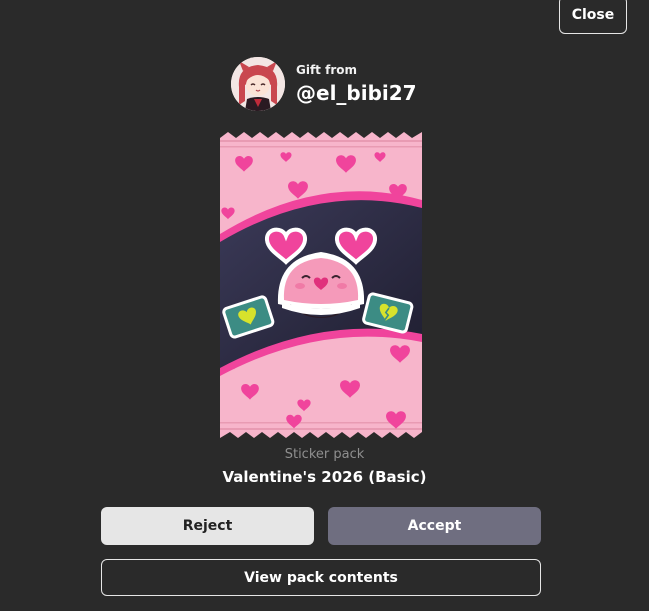 The height and width of the screenshot is (611, 649). Describe the element at coordinates (258, 84) in the screenshot. I see `sender-avatar` at that location.